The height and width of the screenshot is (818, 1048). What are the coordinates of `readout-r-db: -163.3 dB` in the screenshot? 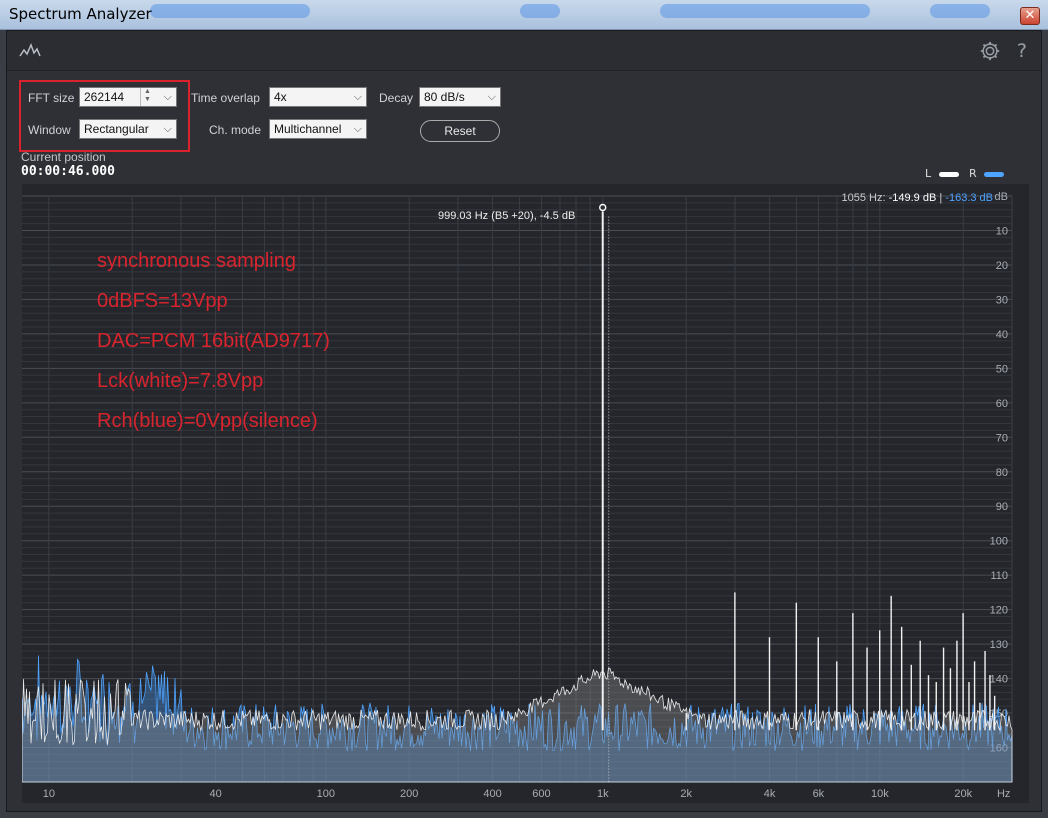 It's located at (969, 198).